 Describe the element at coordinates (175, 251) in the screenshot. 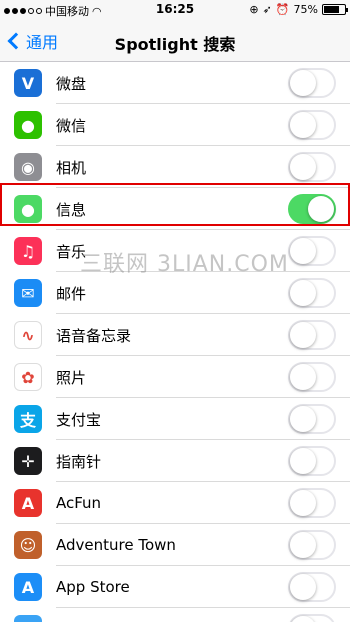

I see `list-item: ♫ 音乐` at that location.